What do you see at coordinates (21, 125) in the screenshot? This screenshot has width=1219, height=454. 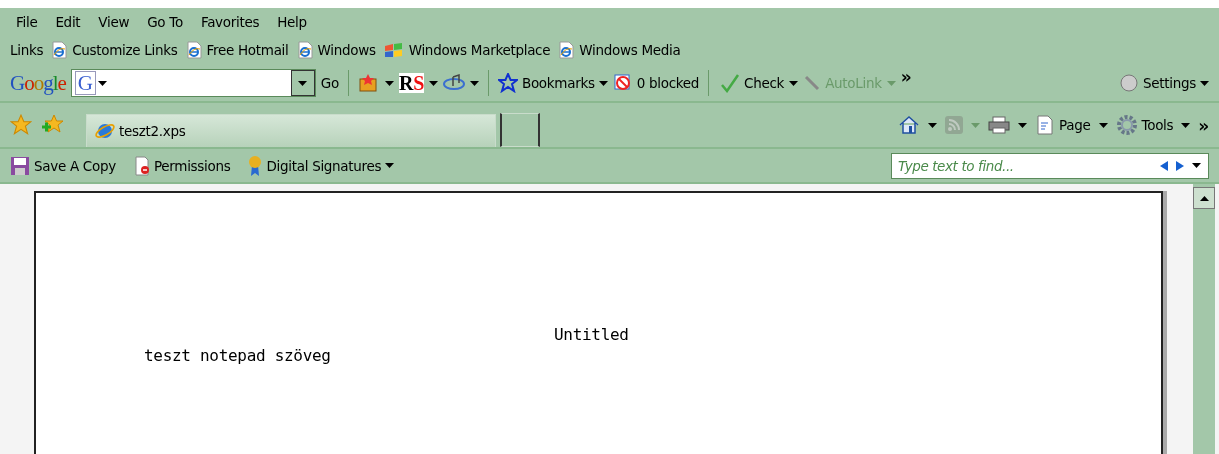 I see `favorites-star-icon` at bounding box center [21, 125].